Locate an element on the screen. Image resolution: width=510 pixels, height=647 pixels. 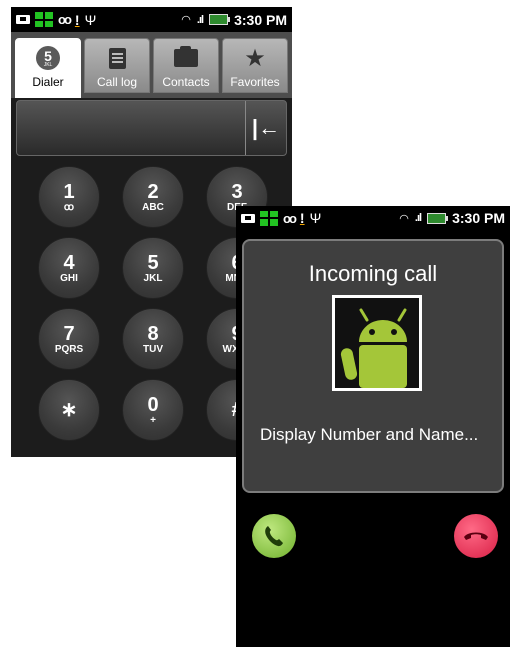
decline-button is located at coordinates (476, 536).